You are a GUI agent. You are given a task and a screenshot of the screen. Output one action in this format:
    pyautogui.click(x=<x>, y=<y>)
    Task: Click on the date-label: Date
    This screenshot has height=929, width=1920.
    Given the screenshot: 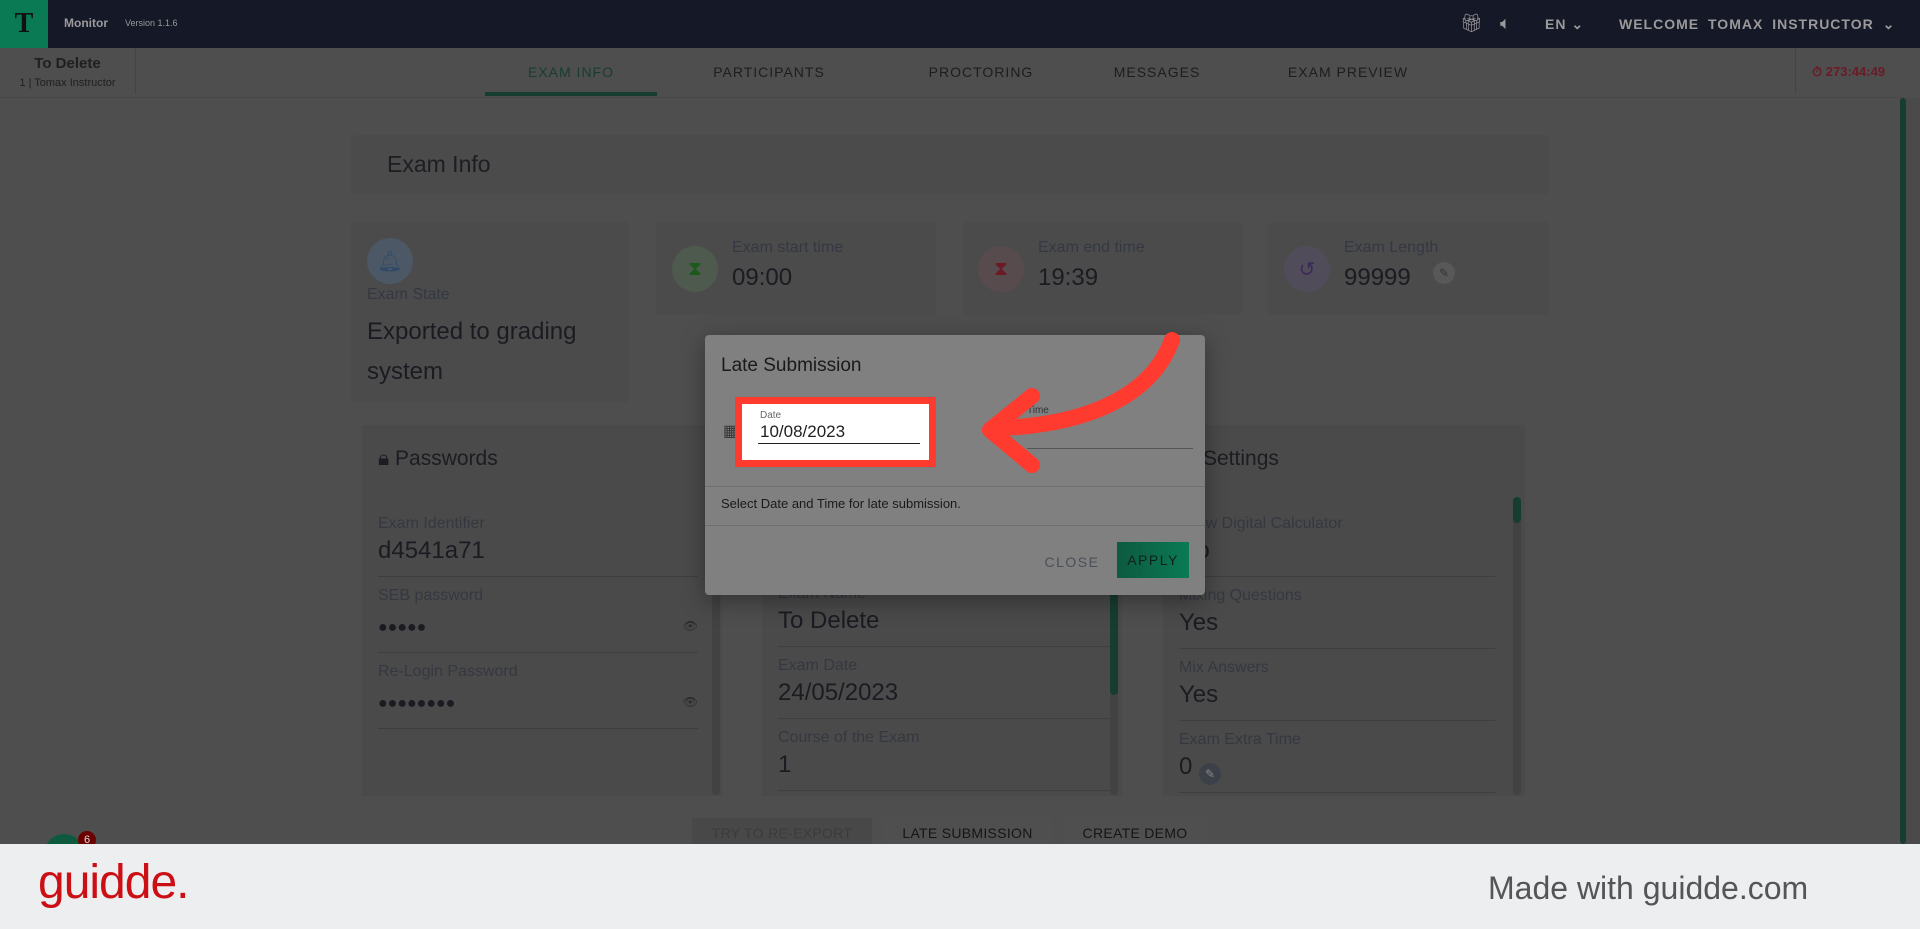 What is the action you would take?
    pyautogui.click(x=771, y=415)
    